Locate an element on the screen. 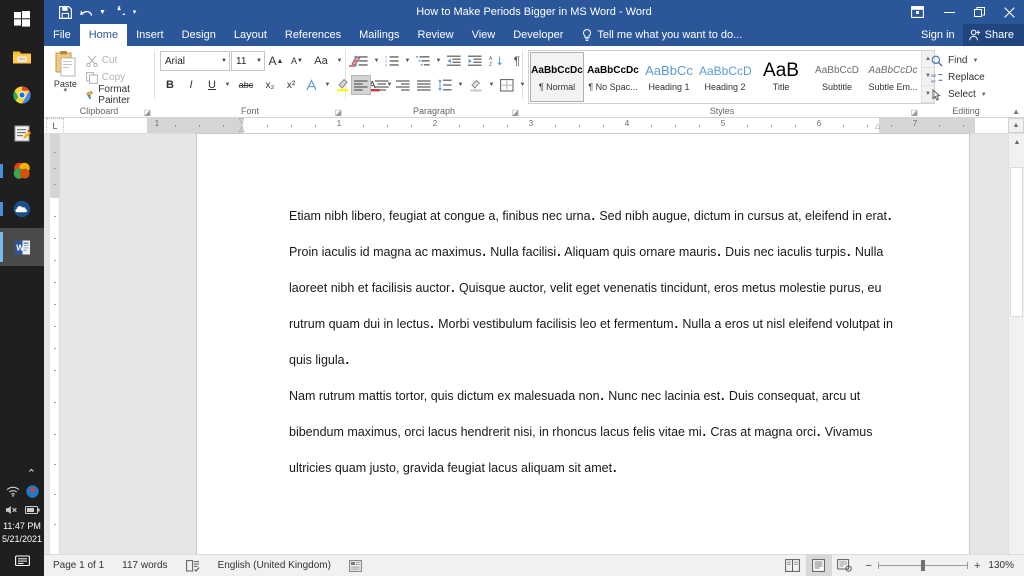 This screenshot has height=576, width=1024. replace-button: ab ac Replace is located at coordinates (959, 77).